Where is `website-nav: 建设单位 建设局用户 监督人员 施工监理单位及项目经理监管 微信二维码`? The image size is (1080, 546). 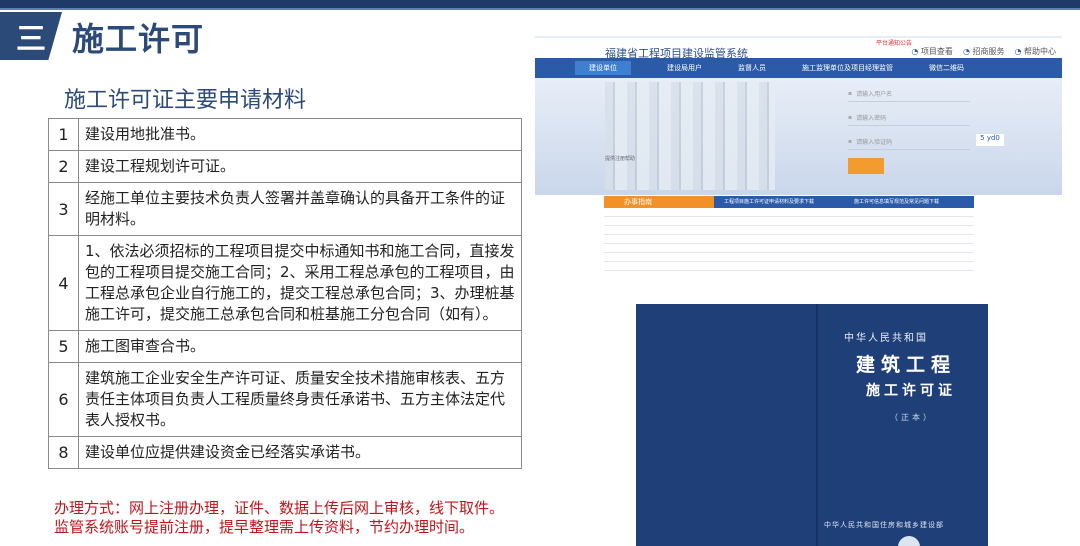 website-nav: 建设单位 建设局用户 监督人员 施工监理单位及项目经理监管 微信二维码 is located at coordinates (798, 68).